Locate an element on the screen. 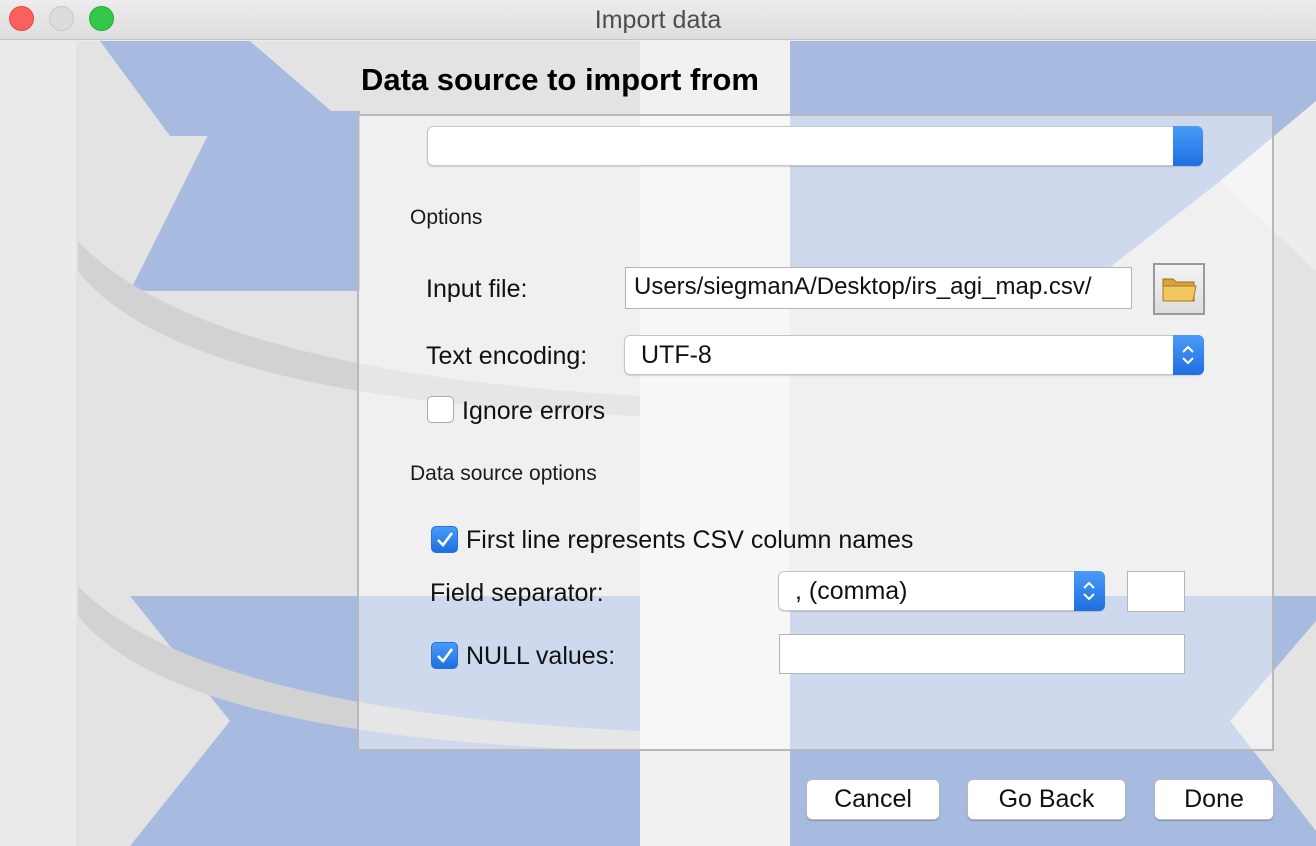  folder-icon is located at coordinates (1179, 290).